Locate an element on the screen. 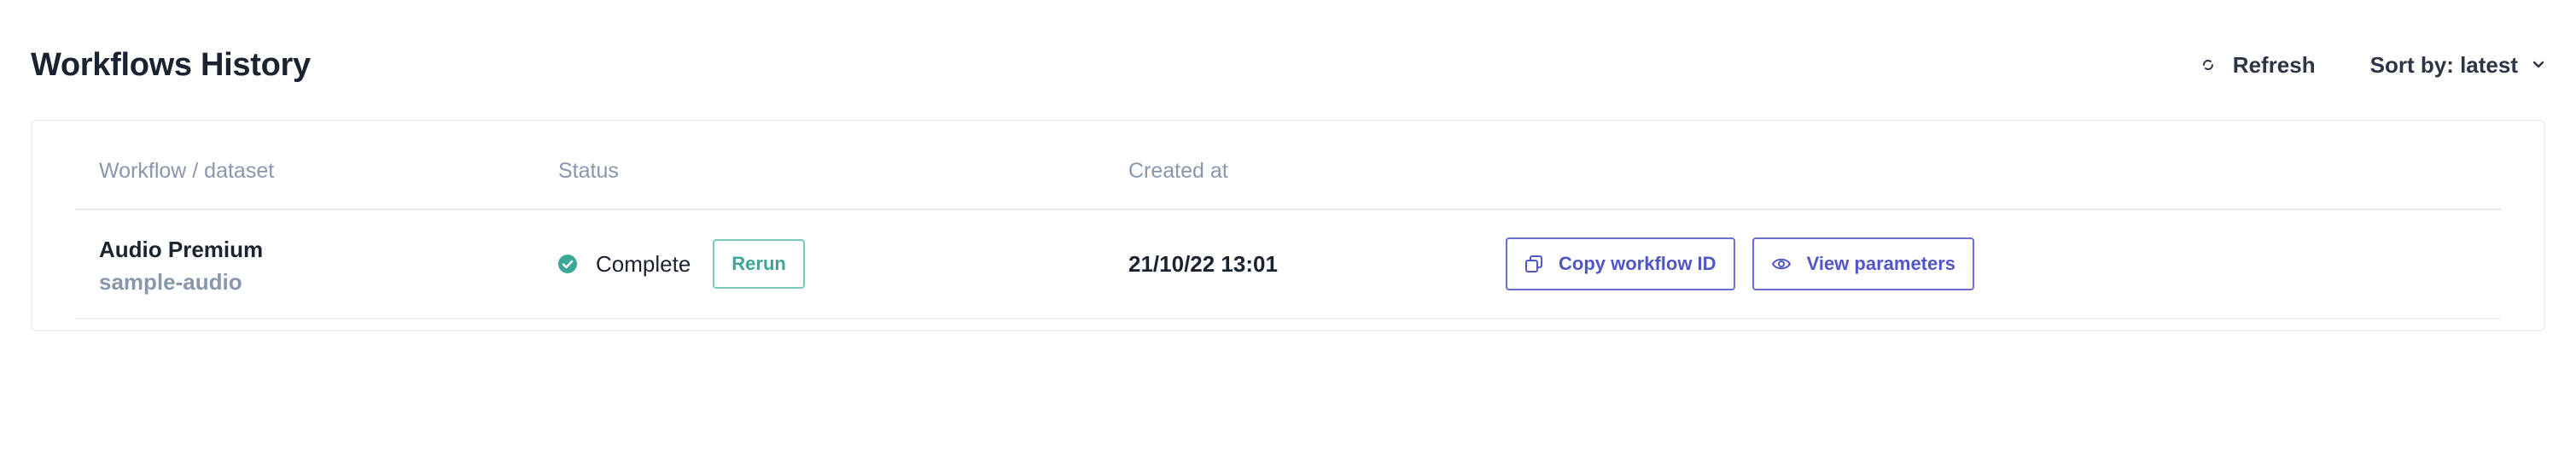 This screenshot has height=451, width=2576. created-at-value: 21/10/22 13:01 is located at coordinates (1203, 264).